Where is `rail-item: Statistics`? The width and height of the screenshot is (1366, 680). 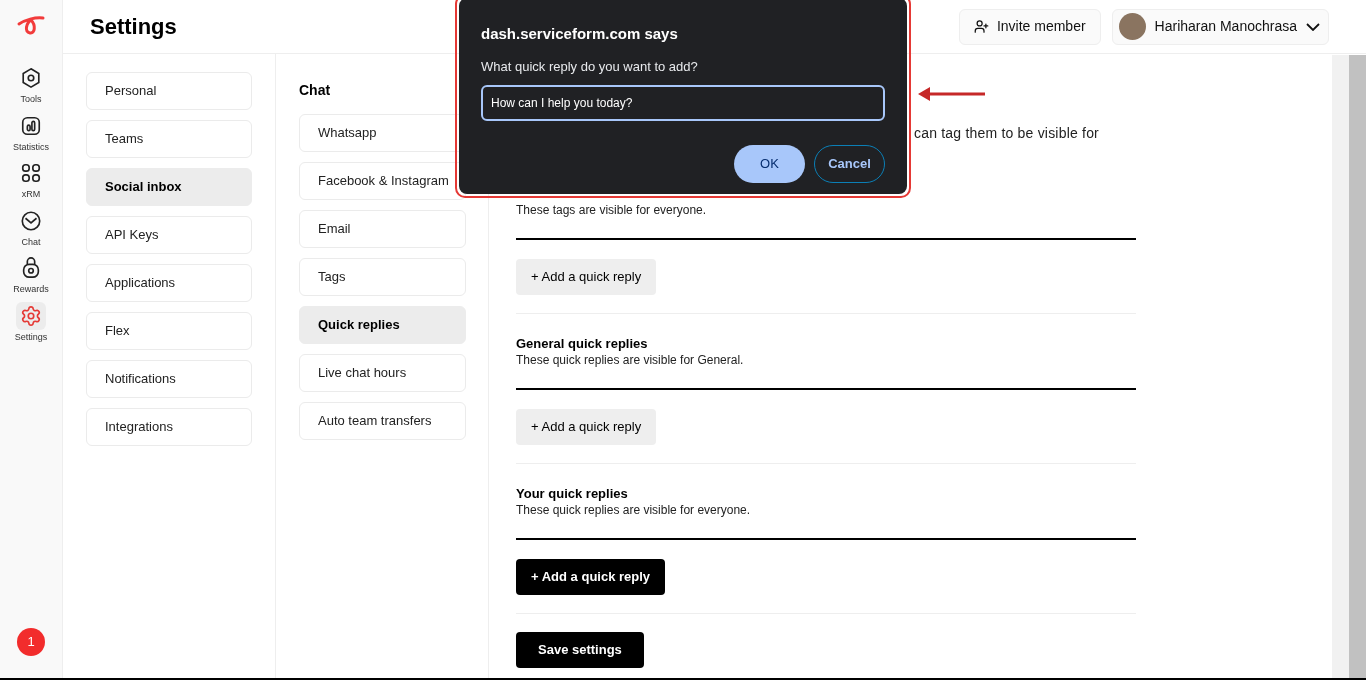
rail-item: Statistics is located at coordinates (31, 132).